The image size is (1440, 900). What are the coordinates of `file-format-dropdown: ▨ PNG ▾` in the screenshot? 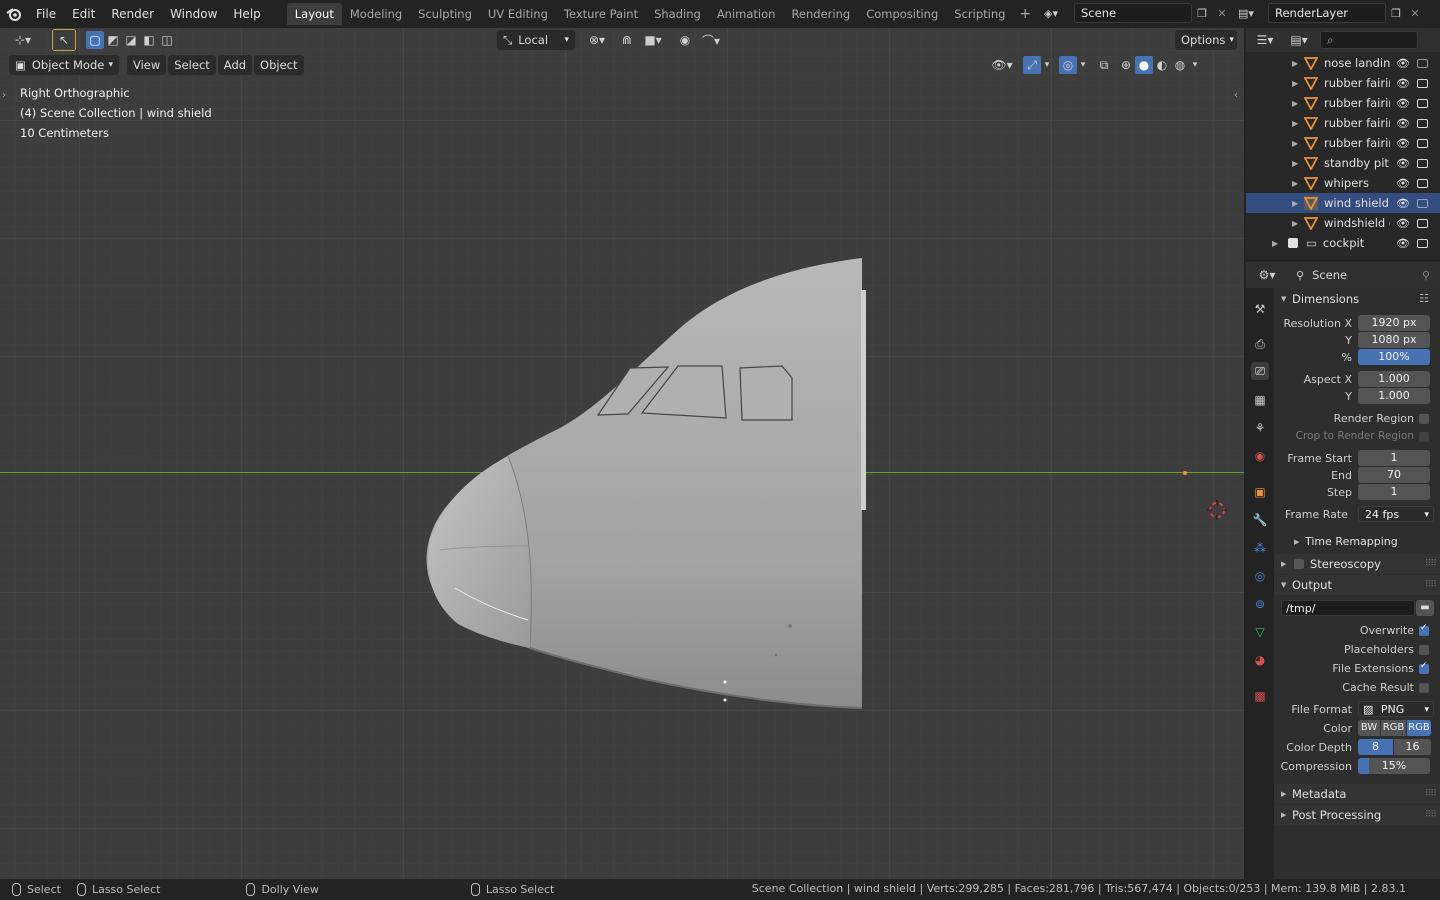 It's located at (1396, 709).